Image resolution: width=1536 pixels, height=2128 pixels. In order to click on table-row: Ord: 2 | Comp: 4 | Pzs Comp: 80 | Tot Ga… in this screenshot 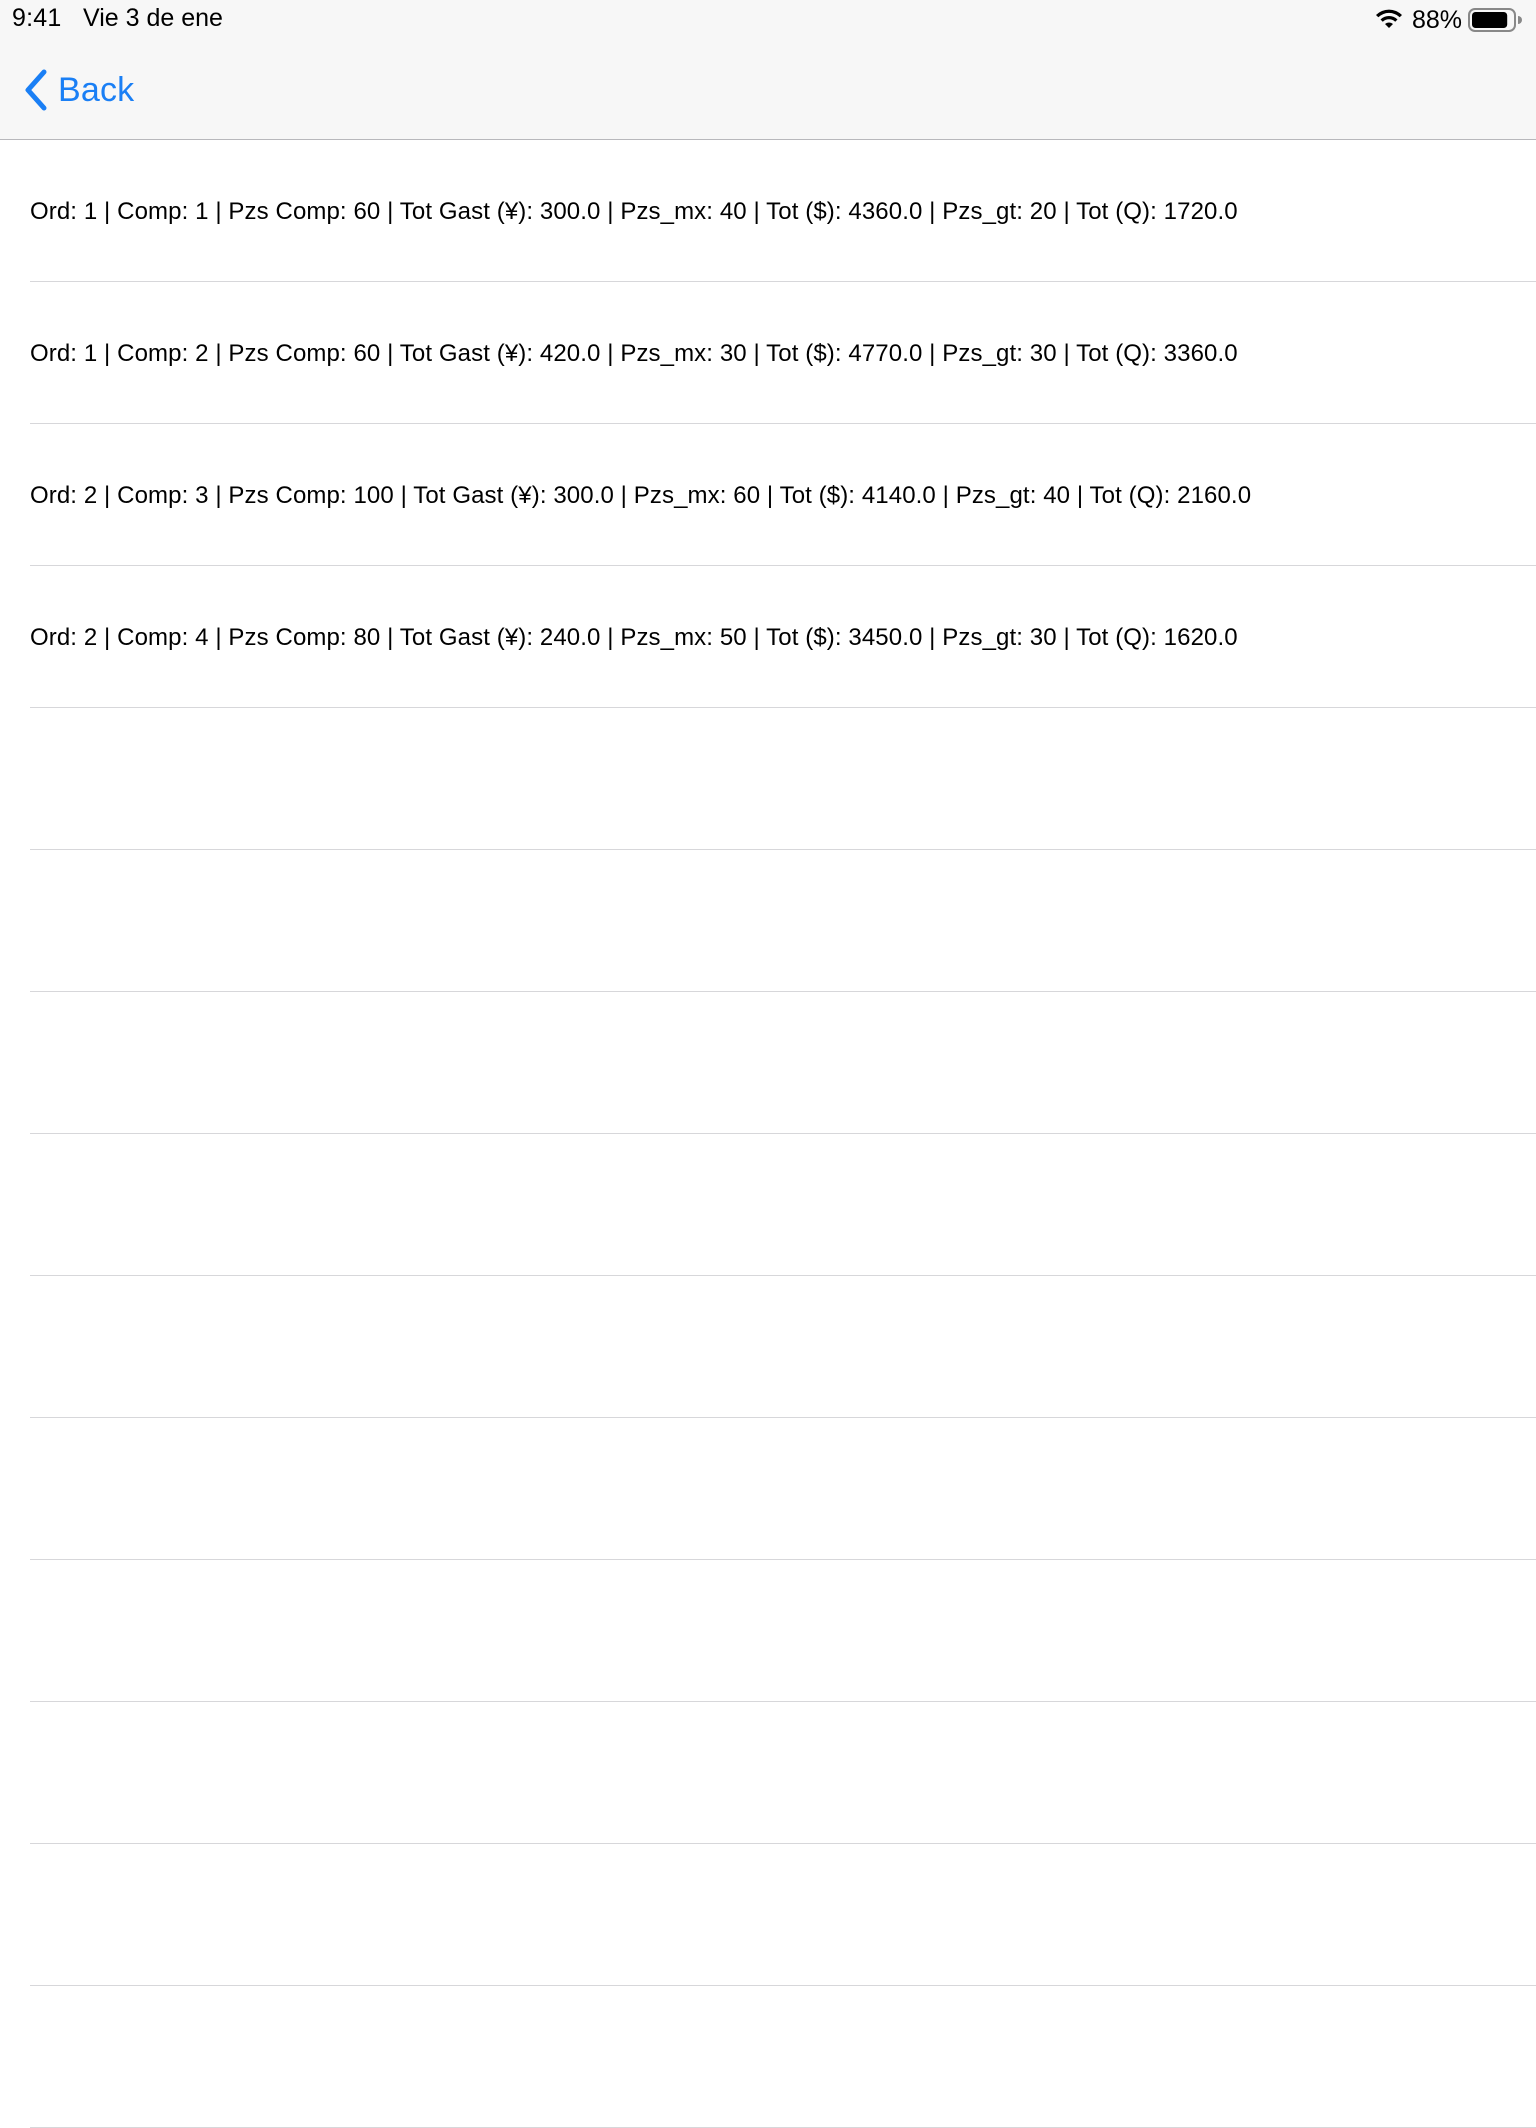, I will do `click(768, 637)`.